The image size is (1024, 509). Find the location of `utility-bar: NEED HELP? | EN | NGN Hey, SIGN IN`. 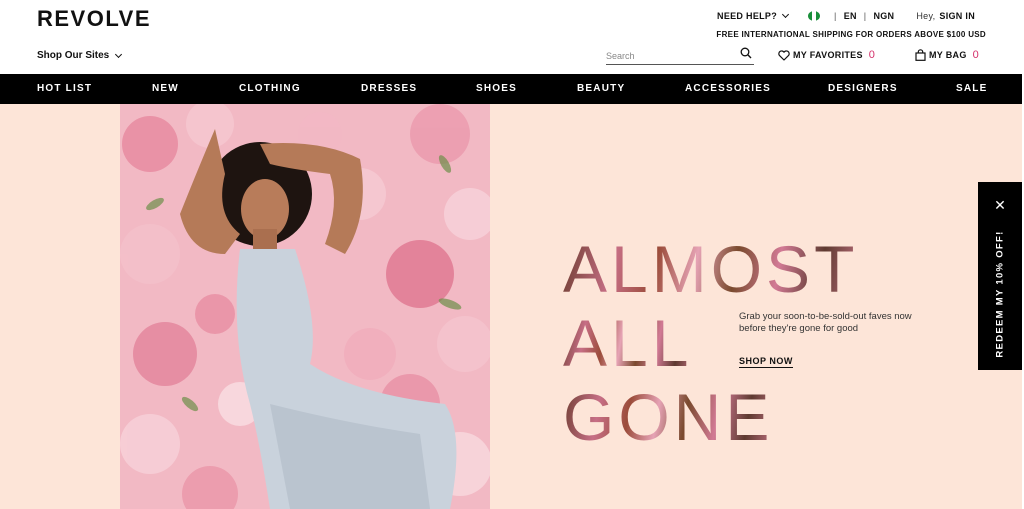

utility-bar: NEED HELP? | EN | NGN Hey, SIGN IN is located at coordinates (846, 15).